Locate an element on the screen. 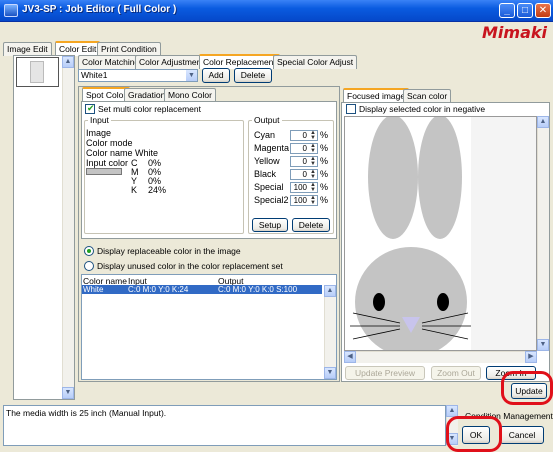 This screenshot has height=452, width=553. thumbnail-scroll-down: ▼ is located at coordinates (68, 393).